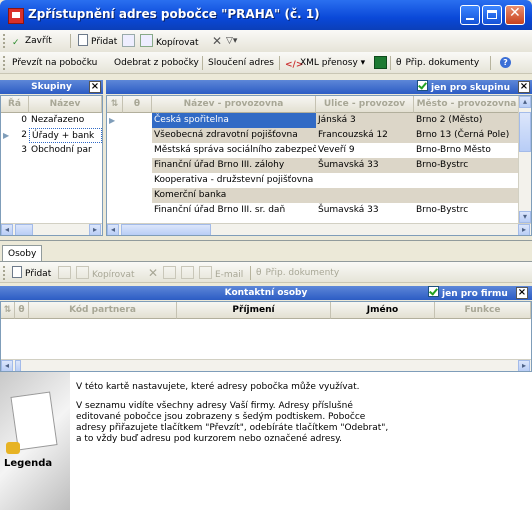  Describe the element at coordinates (437, 63) in the screenshot. I see `attached-documents-button: θ Přip. dokumenty` at that location.